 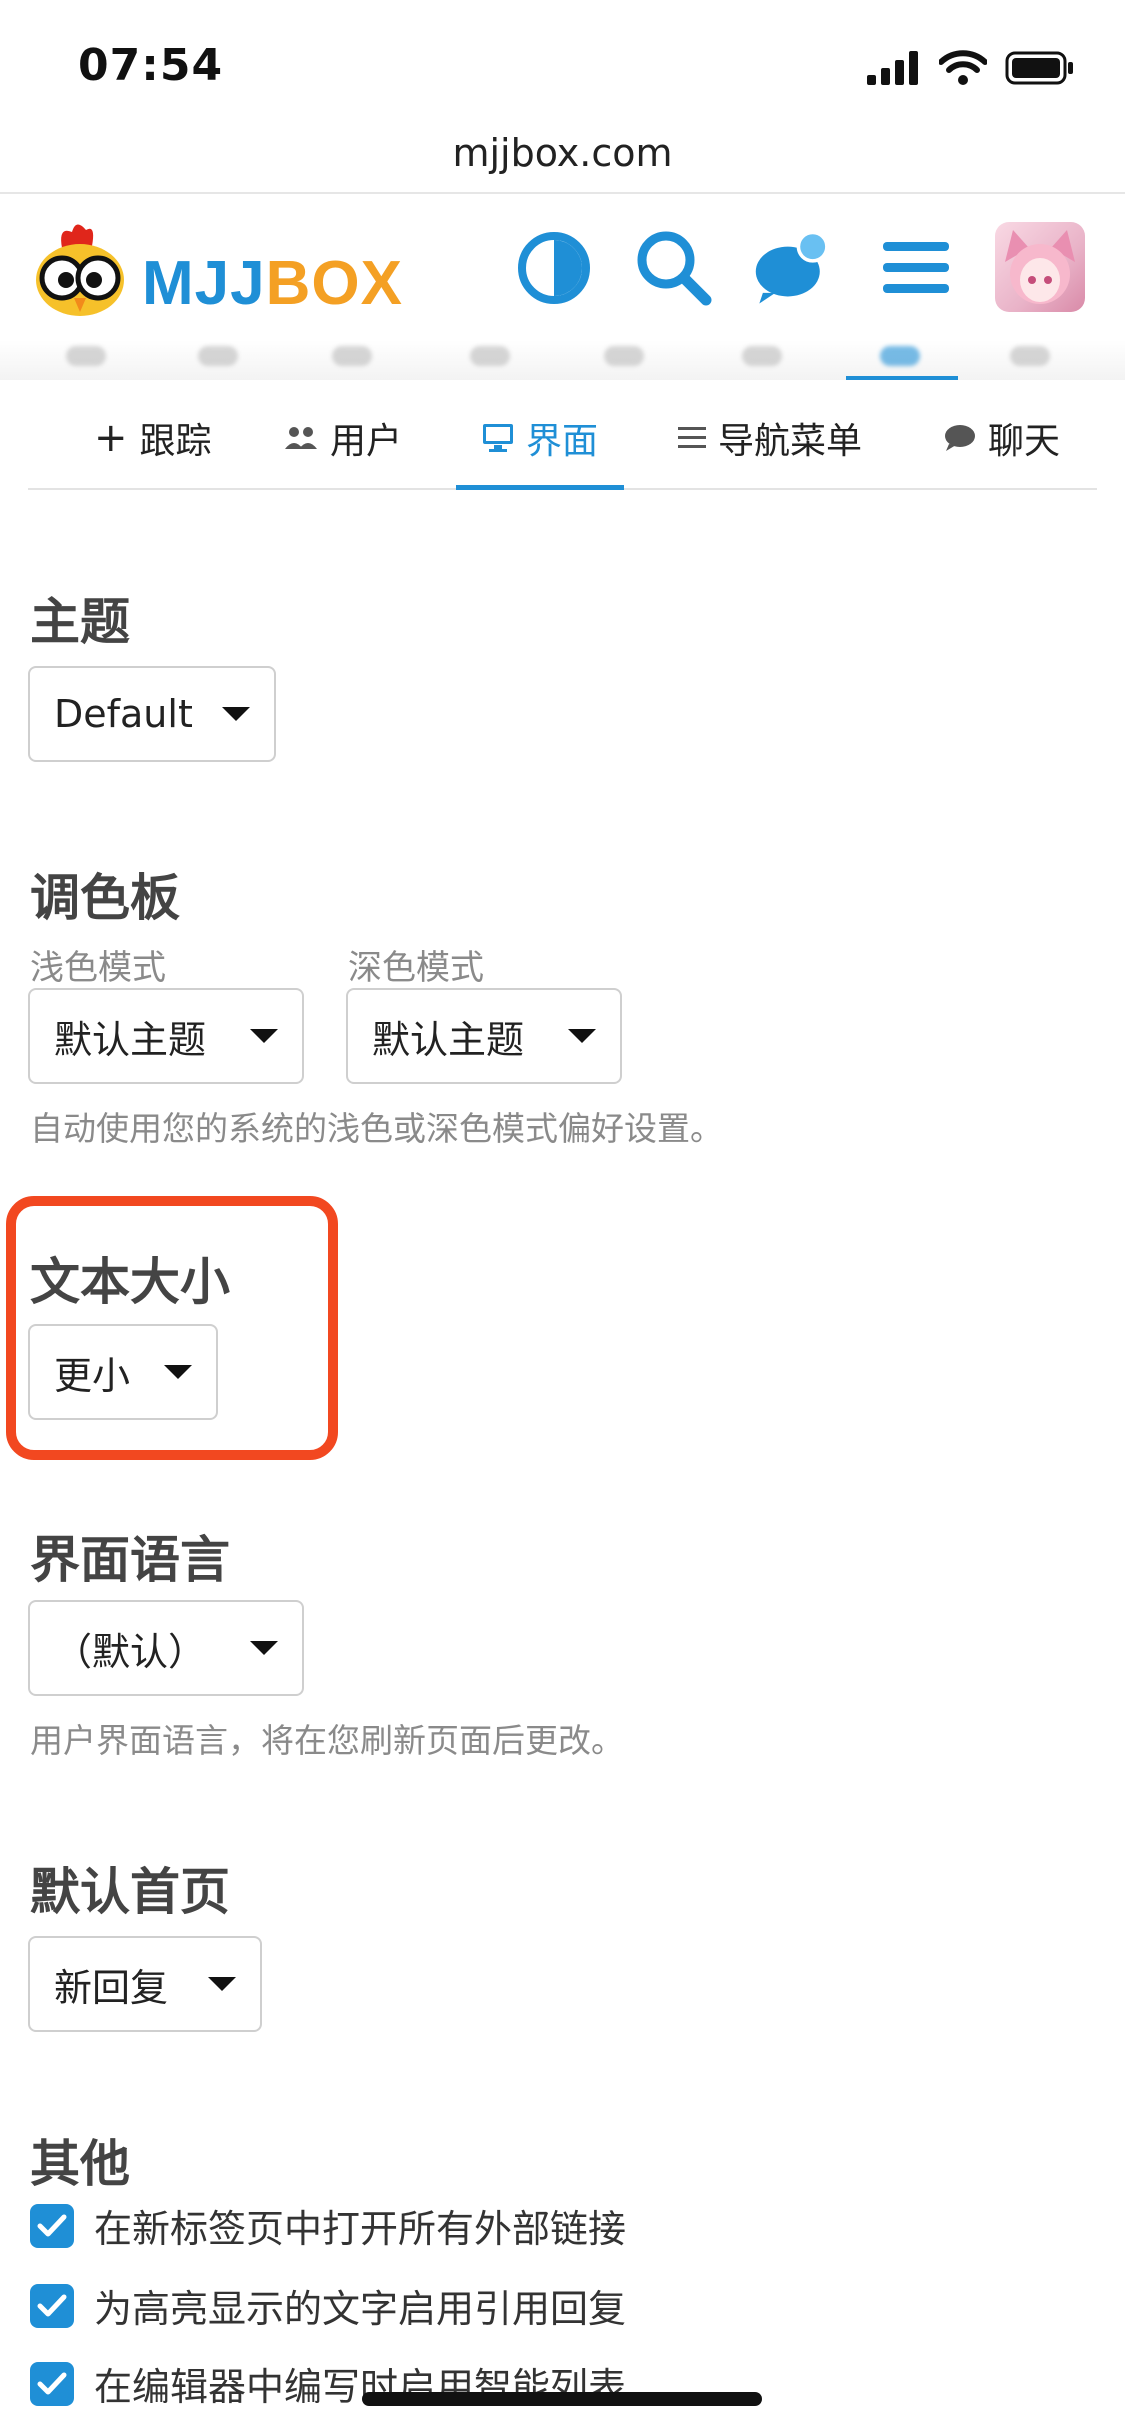 What do you see at coordinates (80, 622) in the screenshot?
I see `theme-title: 主题` at bounding box center [80, 622].